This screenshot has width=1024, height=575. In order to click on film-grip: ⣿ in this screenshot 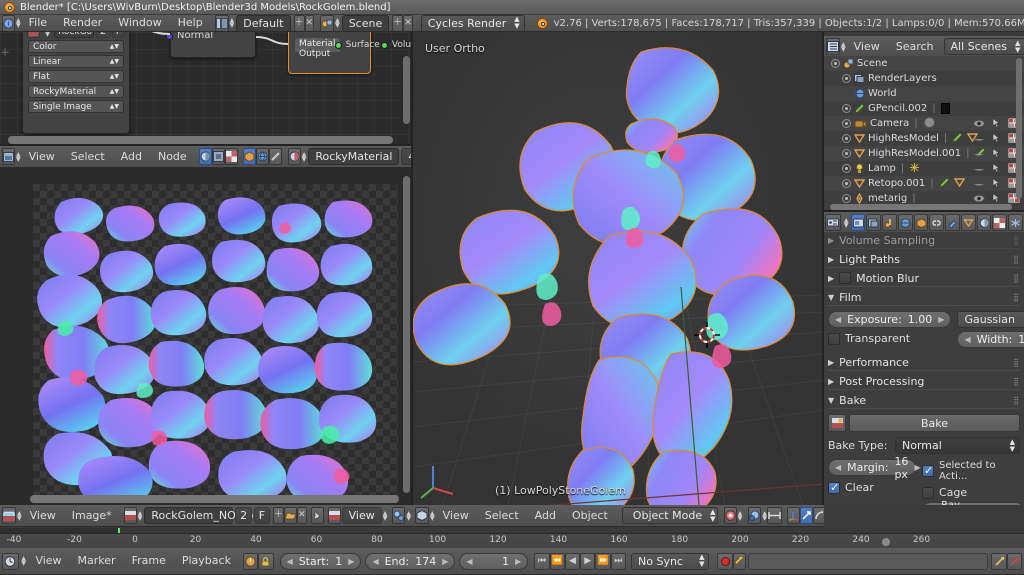, I will do `click(1016, 297)`.